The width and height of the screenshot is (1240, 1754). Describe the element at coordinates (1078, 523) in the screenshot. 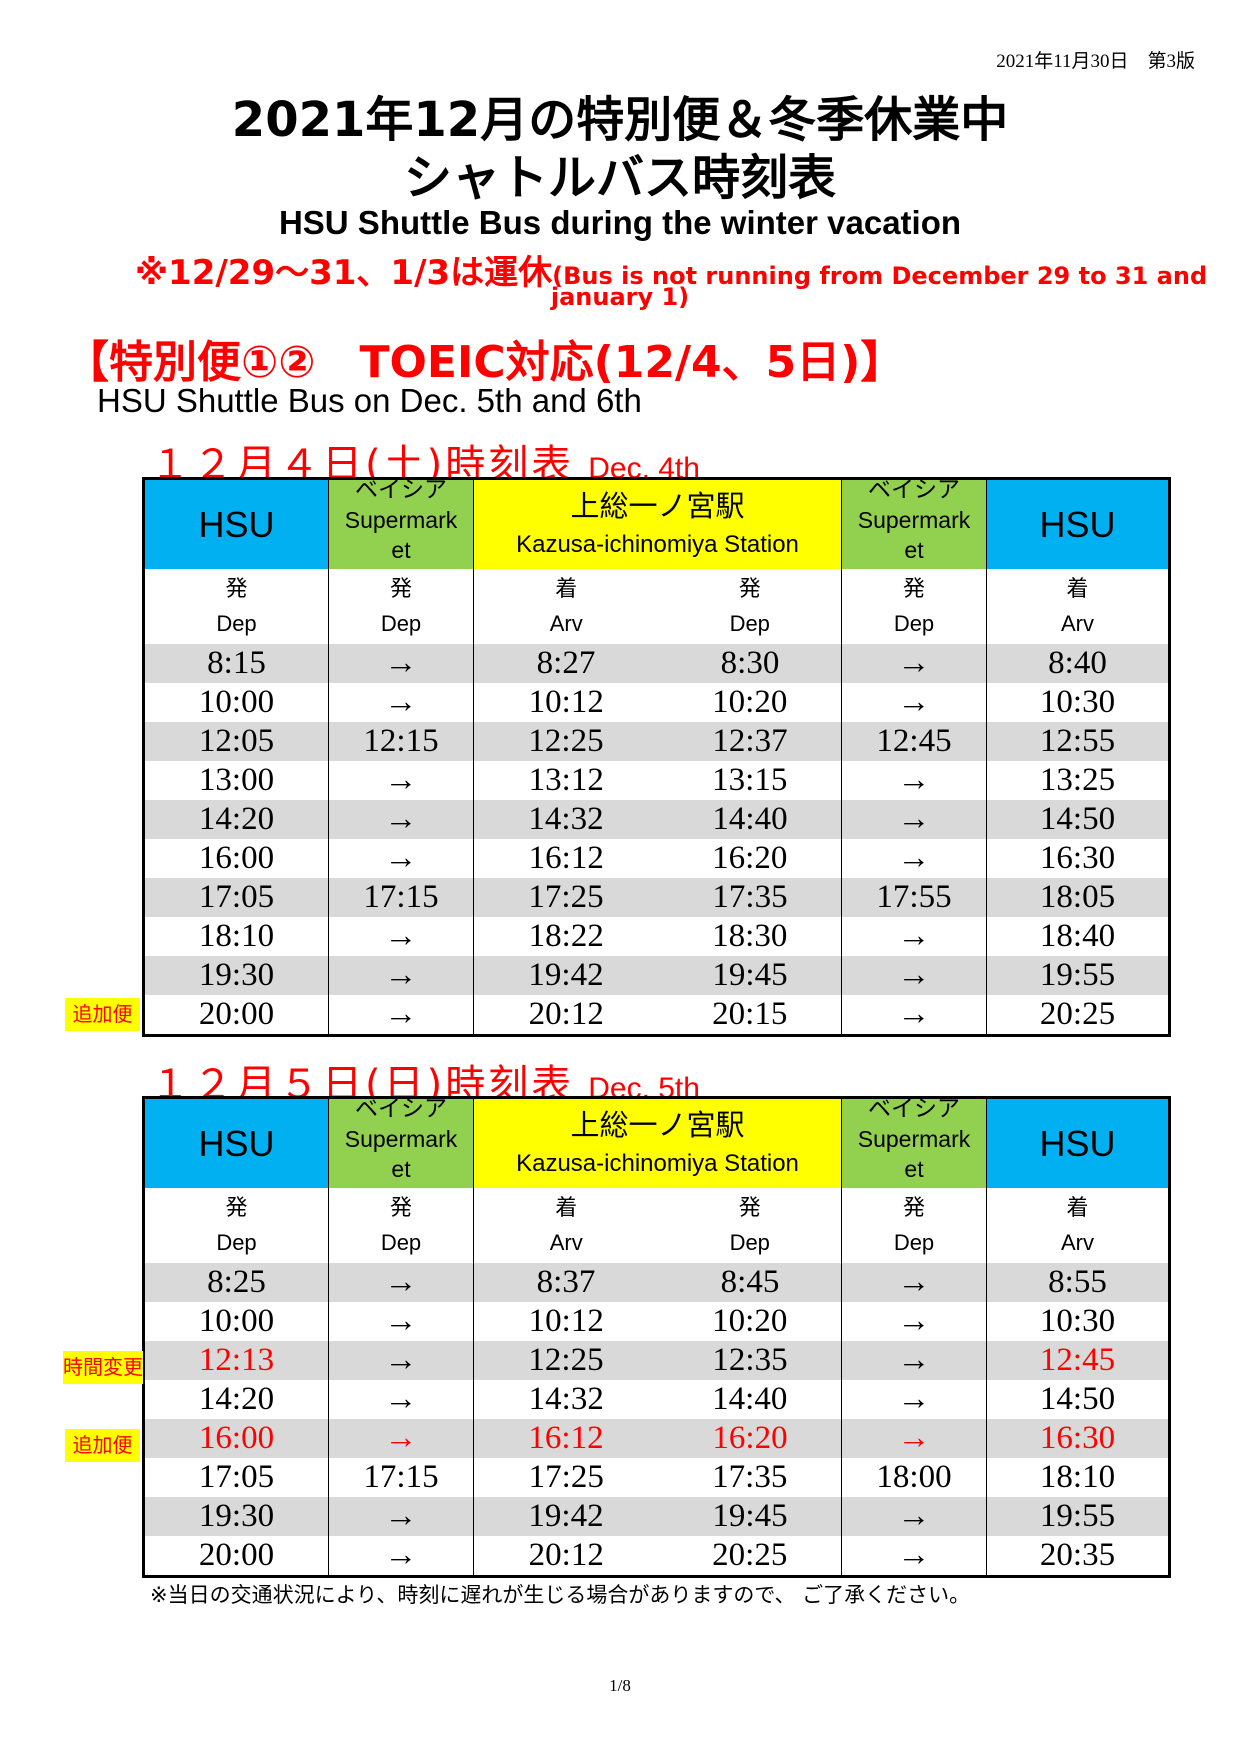

I see `header-hsu-arv: HSU` at that location.